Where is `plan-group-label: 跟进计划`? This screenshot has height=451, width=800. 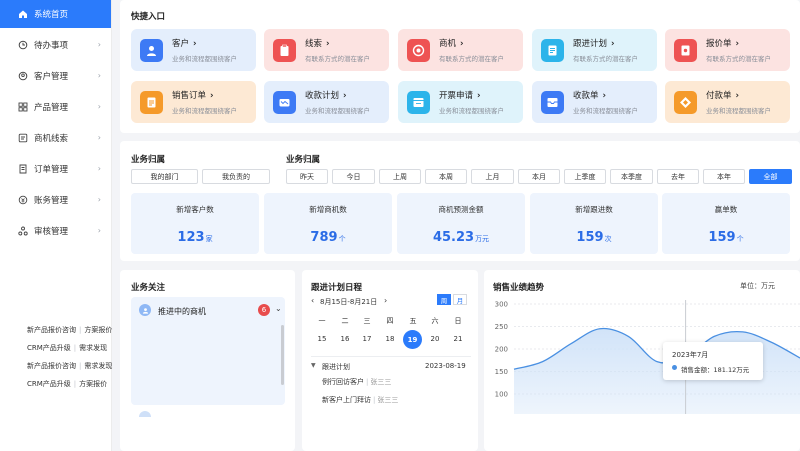 plan-group-label: 跟进计划 is located at coordinates (336, 367).